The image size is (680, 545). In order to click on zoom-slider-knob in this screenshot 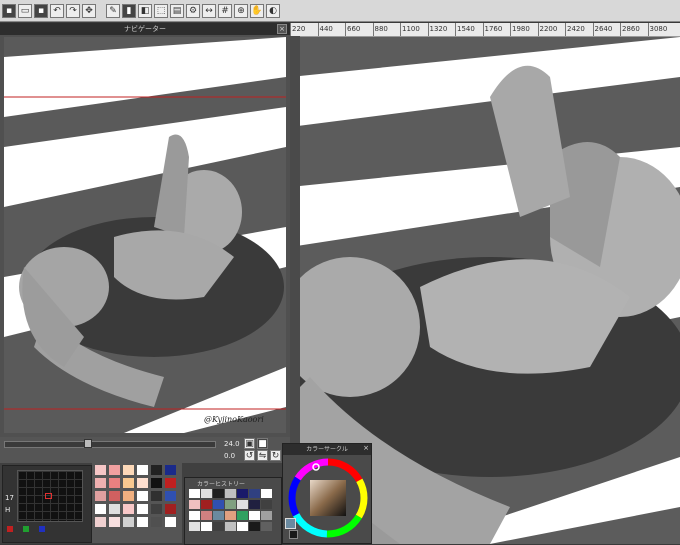, I will do `click(88, 443)`.